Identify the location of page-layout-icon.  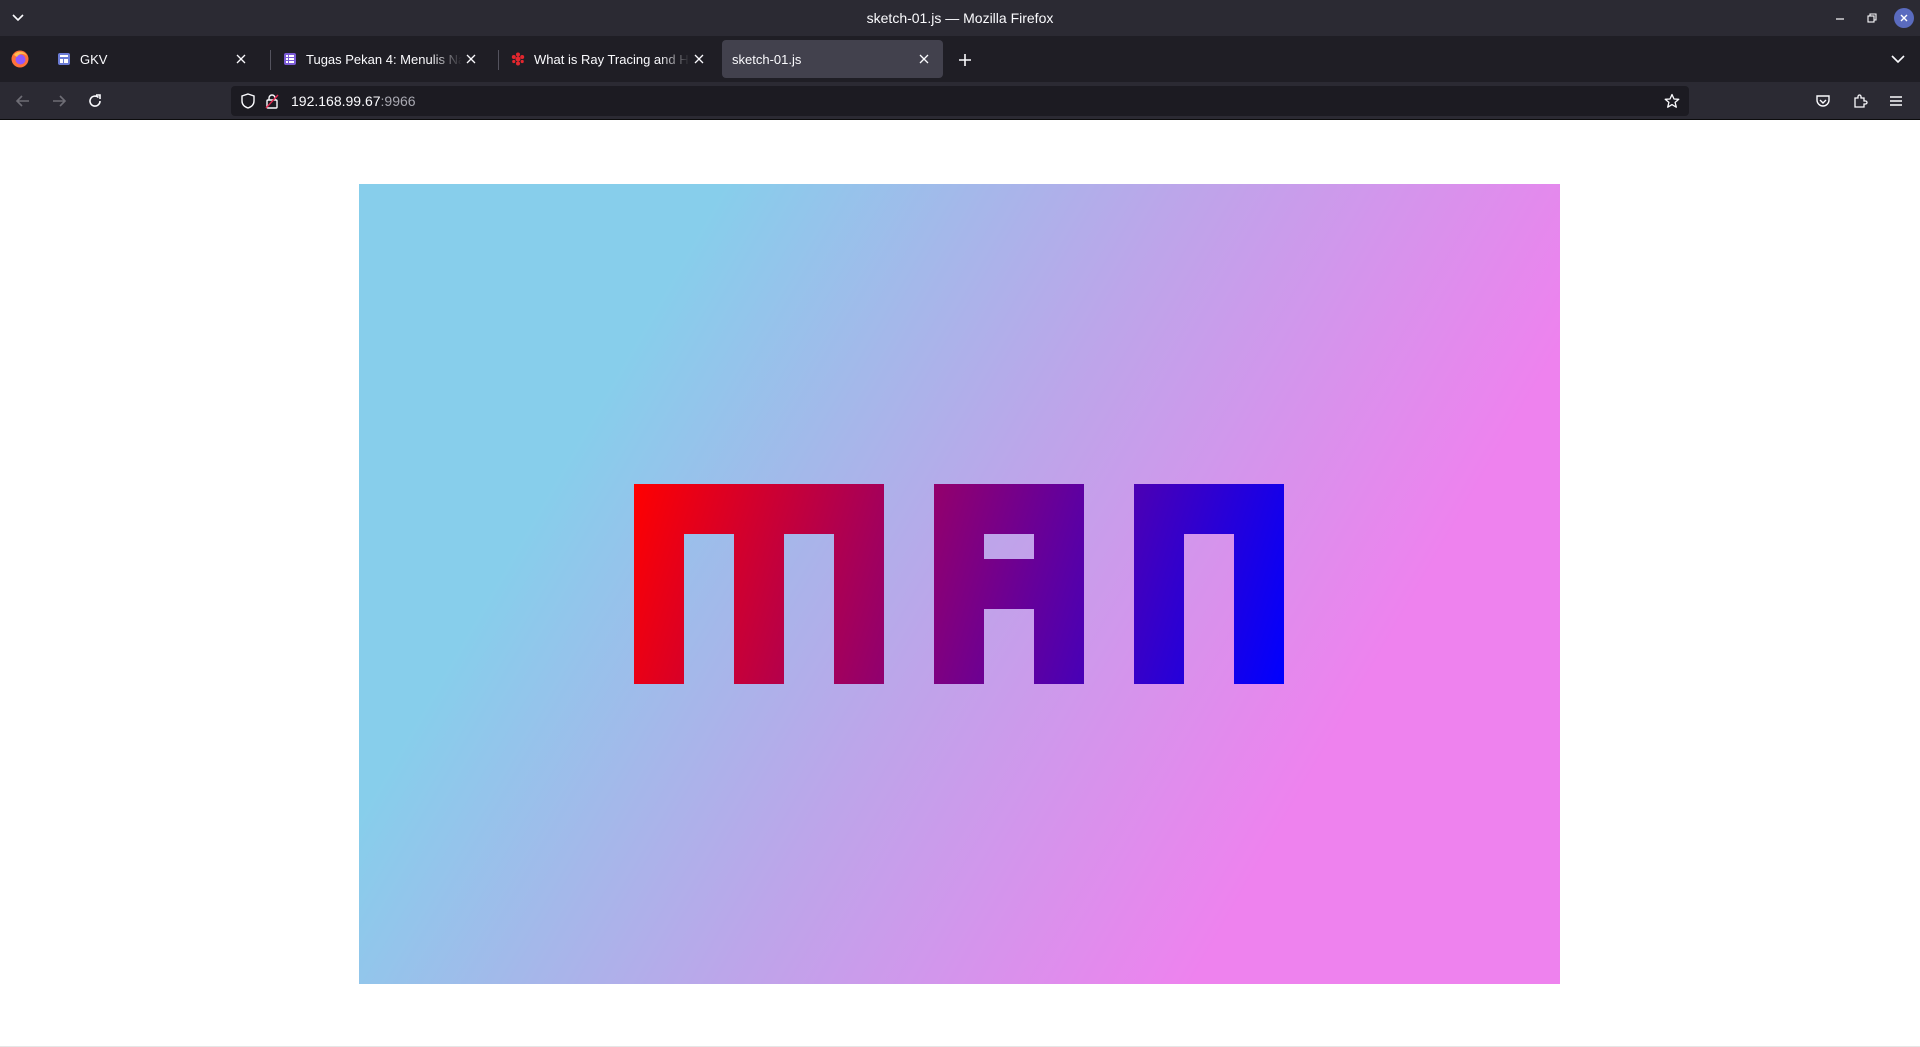
(64, 59).